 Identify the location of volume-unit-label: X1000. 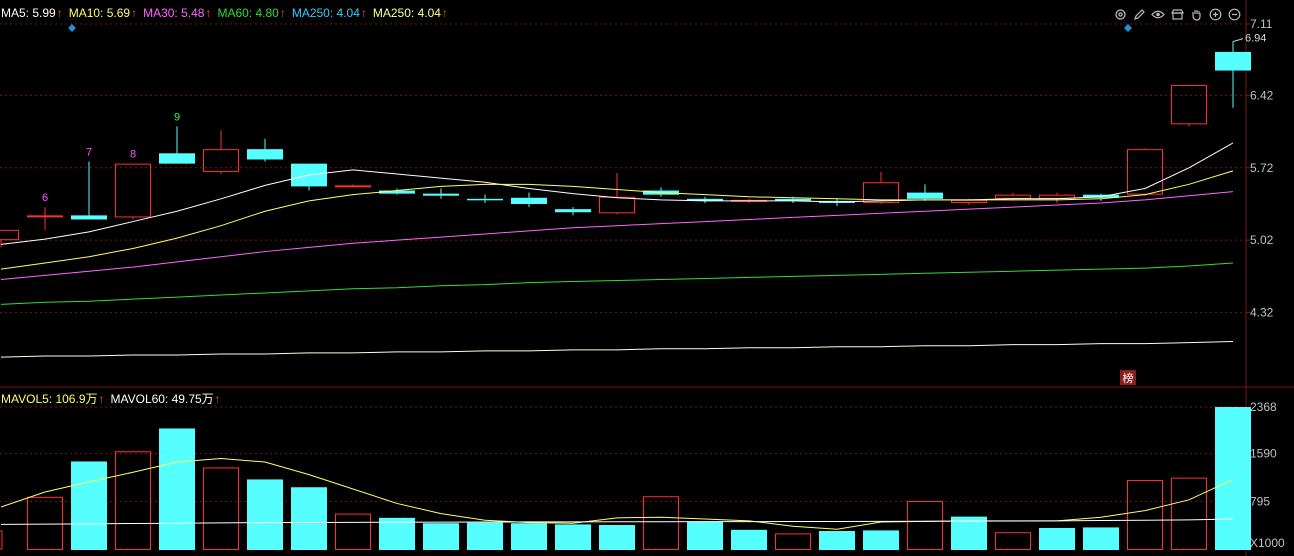
(1267, 543).